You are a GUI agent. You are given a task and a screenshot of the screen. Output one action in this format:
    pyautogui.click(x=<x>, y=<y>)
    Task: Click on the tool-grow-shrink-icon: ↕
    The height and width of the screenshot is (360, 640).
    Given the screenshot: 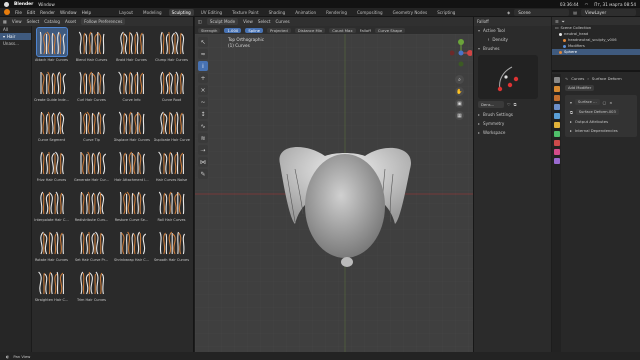 What is the action you would take?
    pyautogui.click(x=203, y=114)
    